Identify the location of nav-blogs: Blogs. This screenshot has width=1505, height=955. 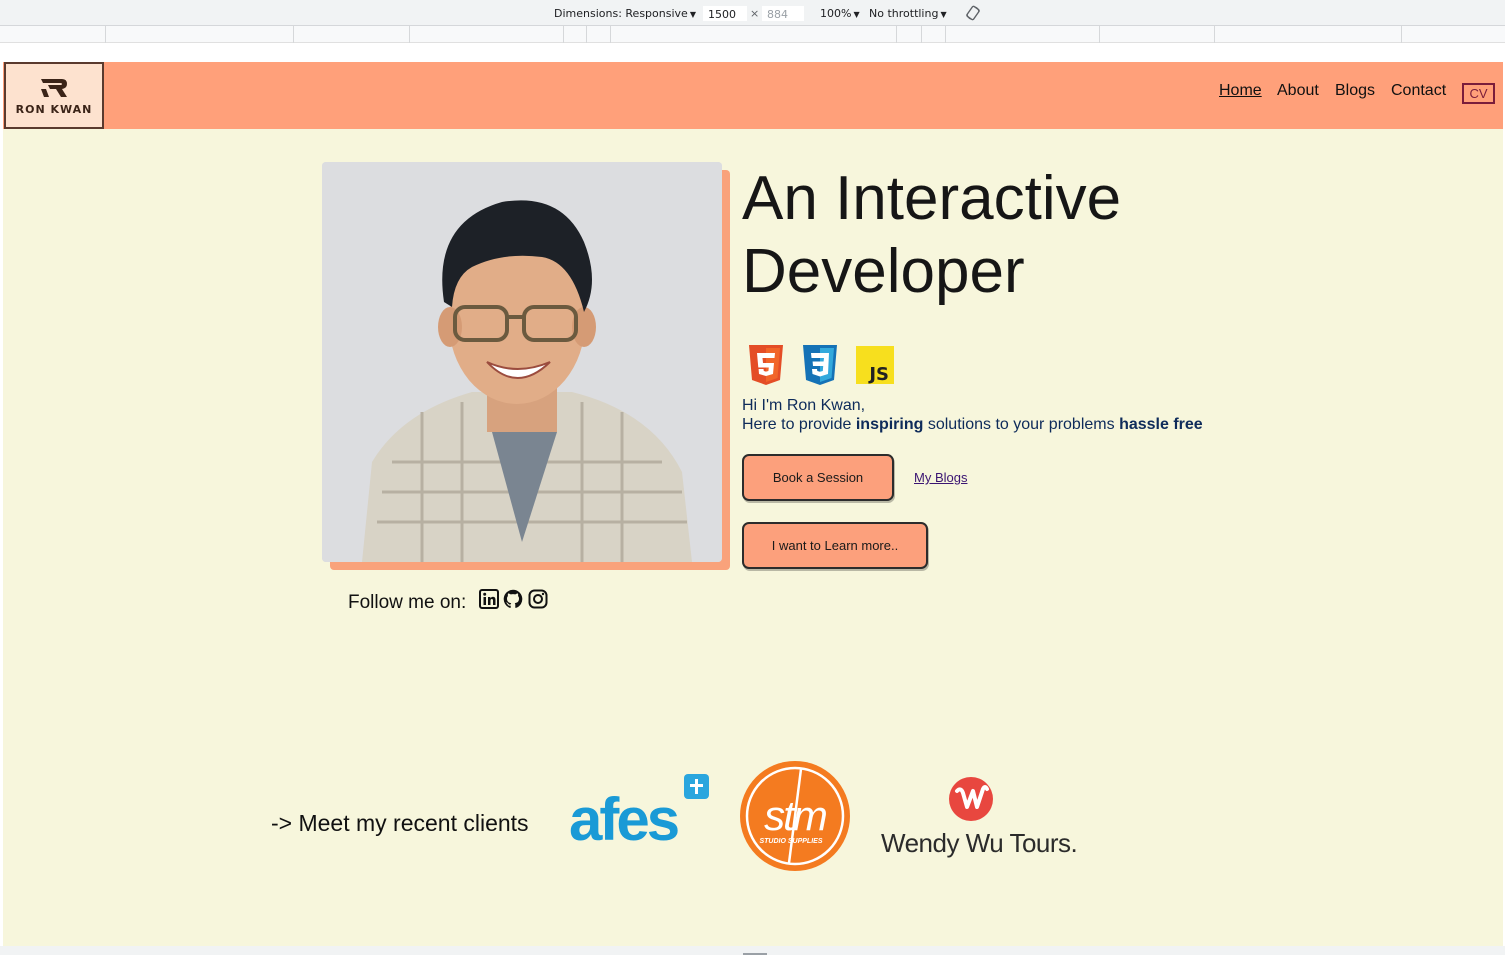
(1355, 91).